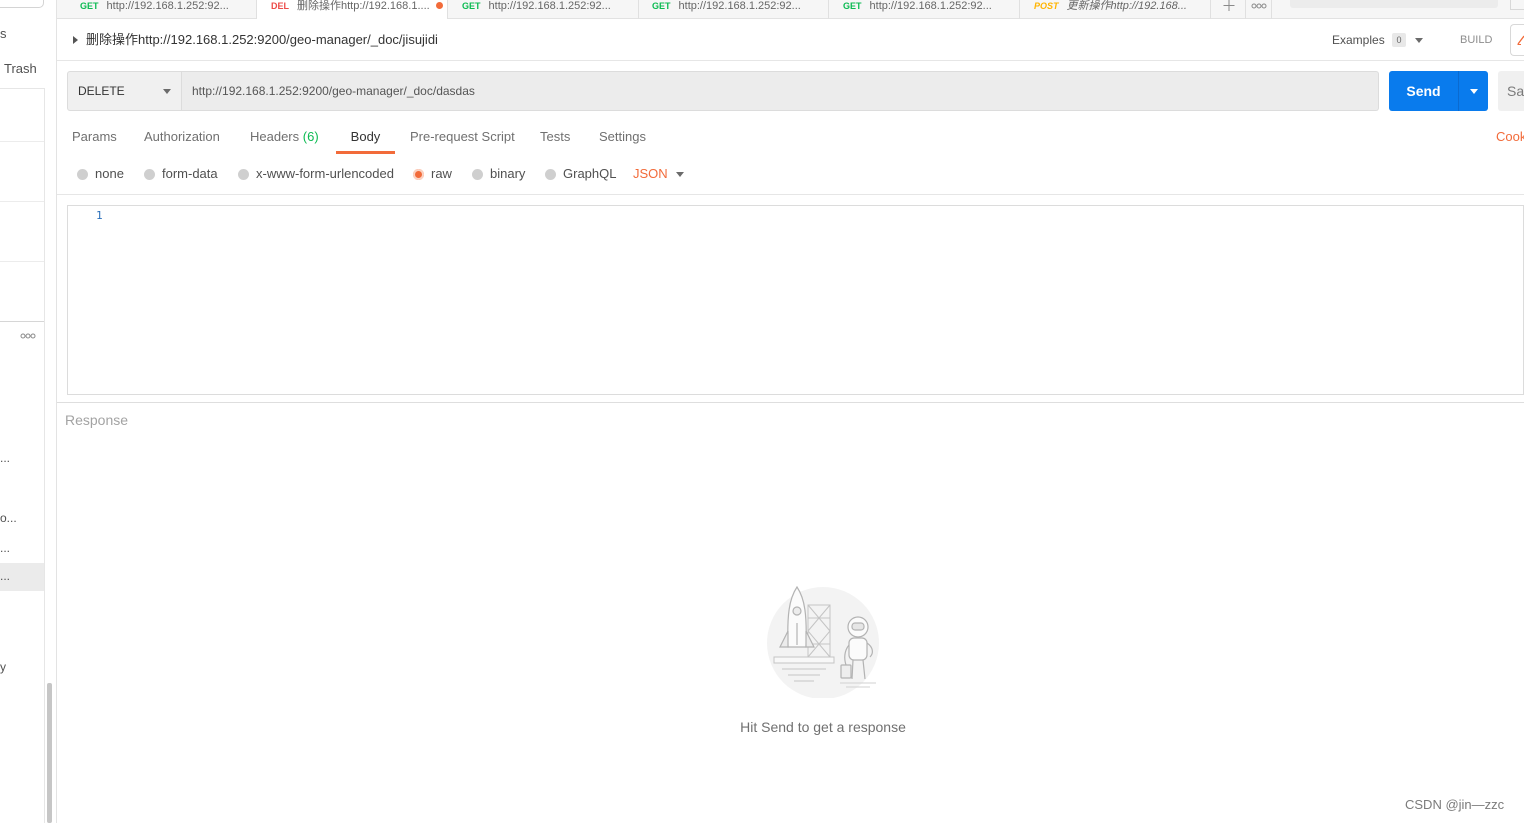 The image size is (1524, 823). Describe the element at coordinates (1510, 140) in the screenshot. I see `cookies-link: Cook` at that location.